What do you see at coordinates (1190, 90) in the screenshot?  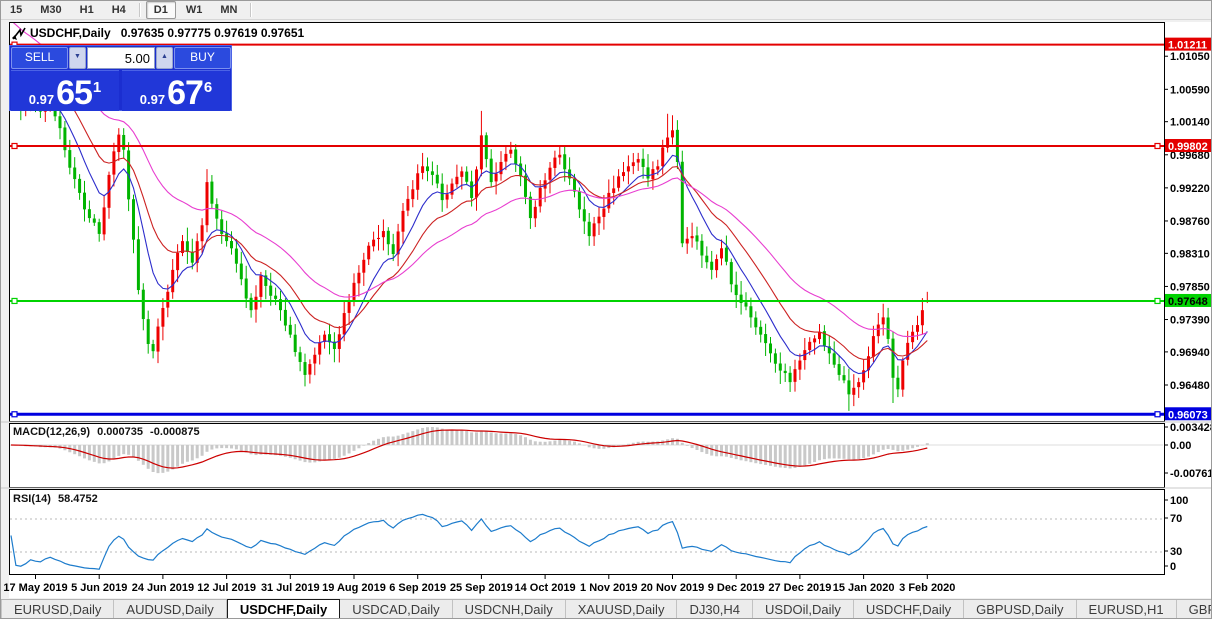 I see `svg-text: 1.00590` at bounding box center [1190, 90].